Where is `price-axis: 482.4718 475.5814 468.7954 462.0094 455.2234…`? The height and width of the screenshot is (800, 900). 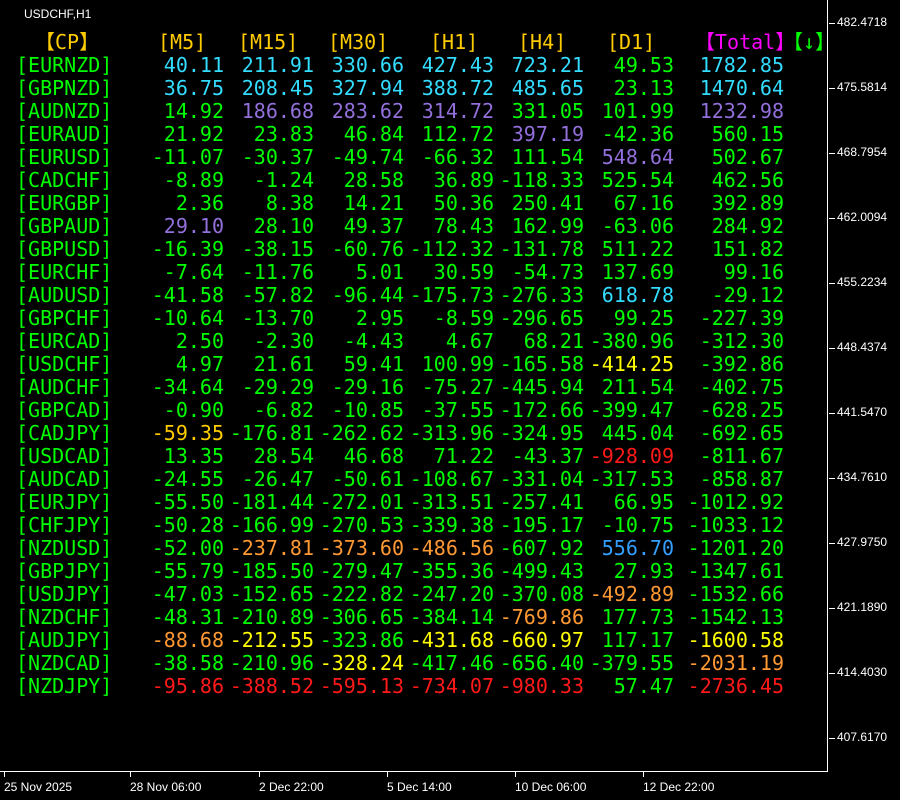 price-axis: 482.4718 475.5814 468.7954 462.0094 455.2234… is located at coordinates (864, 386).